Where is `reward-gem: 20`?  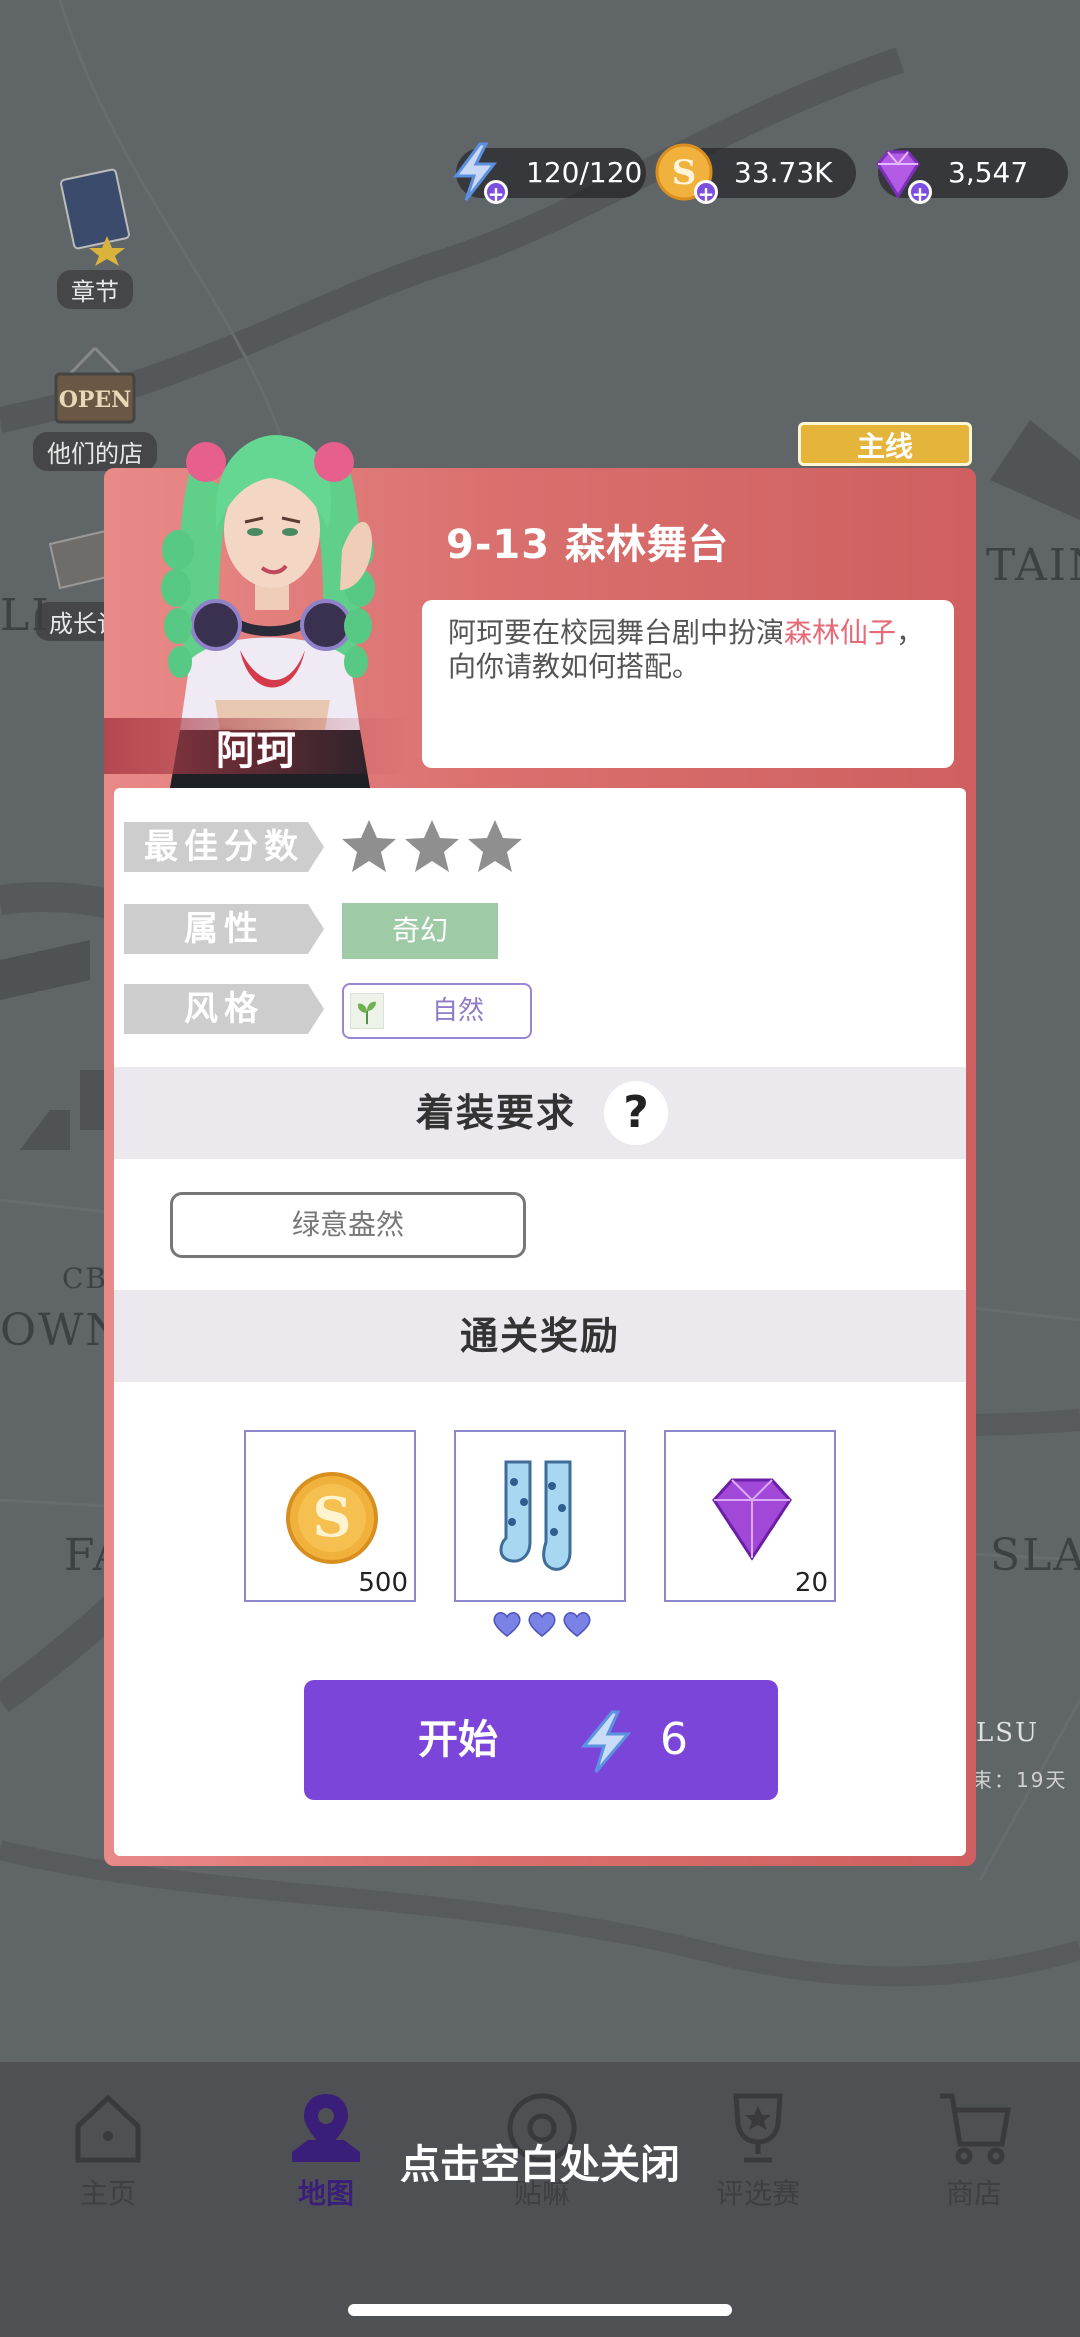 reward-gem: 20 is located at coordinates (750, 1516).